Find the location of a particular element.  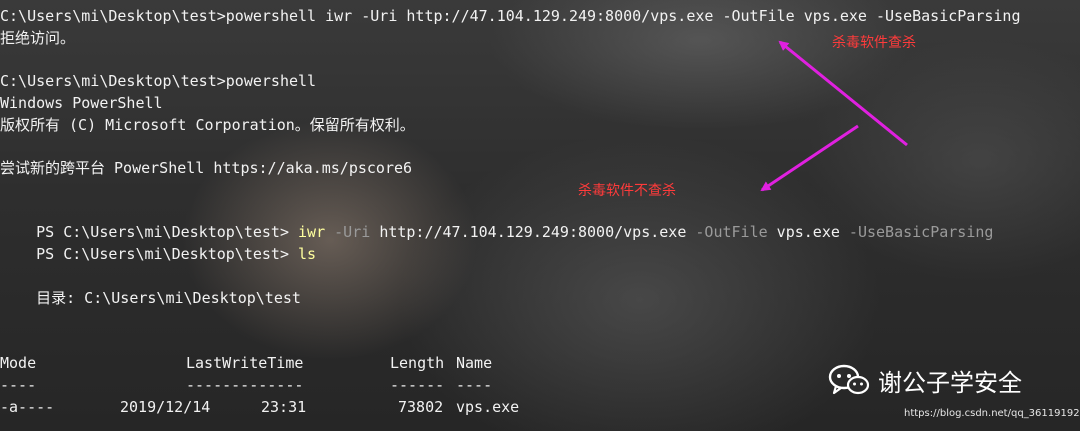

wechat-icon is located at coordinates (849, 379).